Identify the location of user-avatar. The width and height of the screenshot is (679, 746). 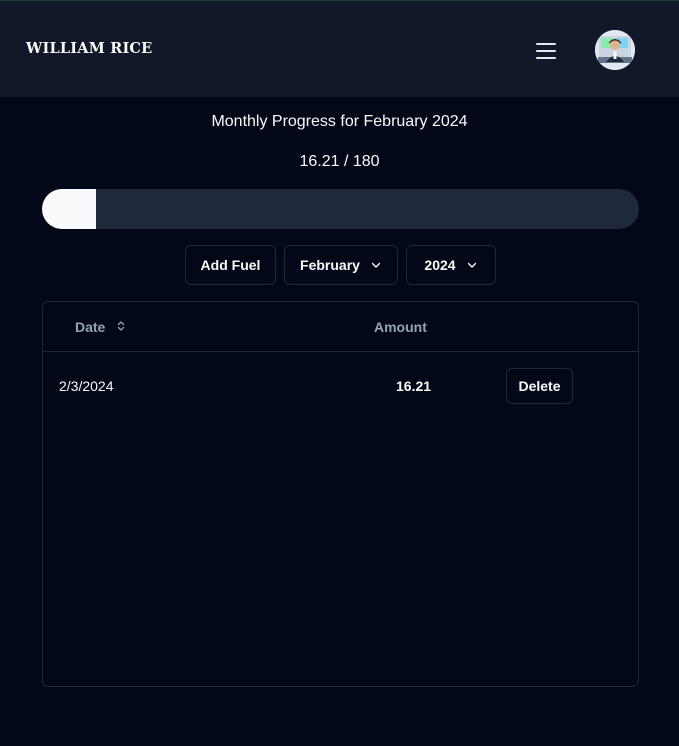
(615, 50).